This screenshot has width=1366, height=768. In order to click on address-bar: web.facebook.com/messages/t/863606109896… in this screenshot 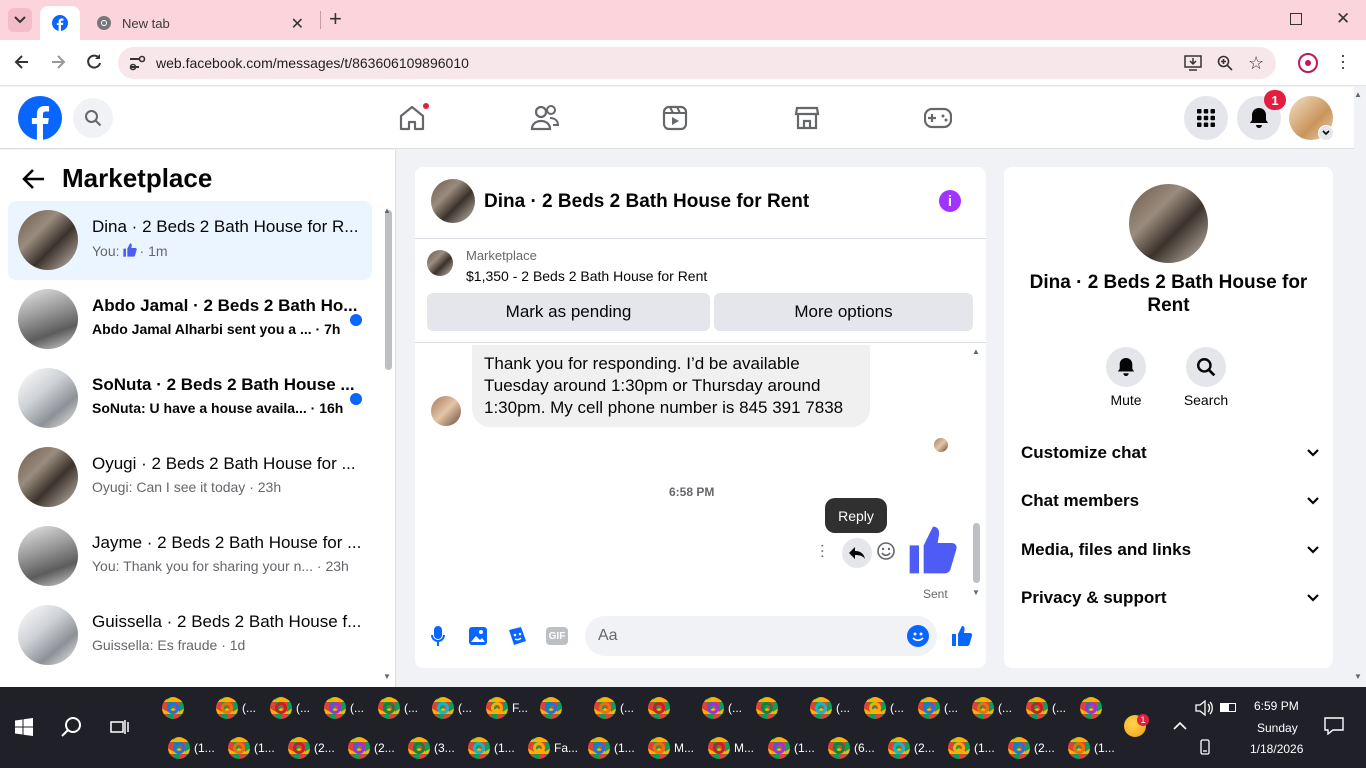, I will do `click(697, 63)`.